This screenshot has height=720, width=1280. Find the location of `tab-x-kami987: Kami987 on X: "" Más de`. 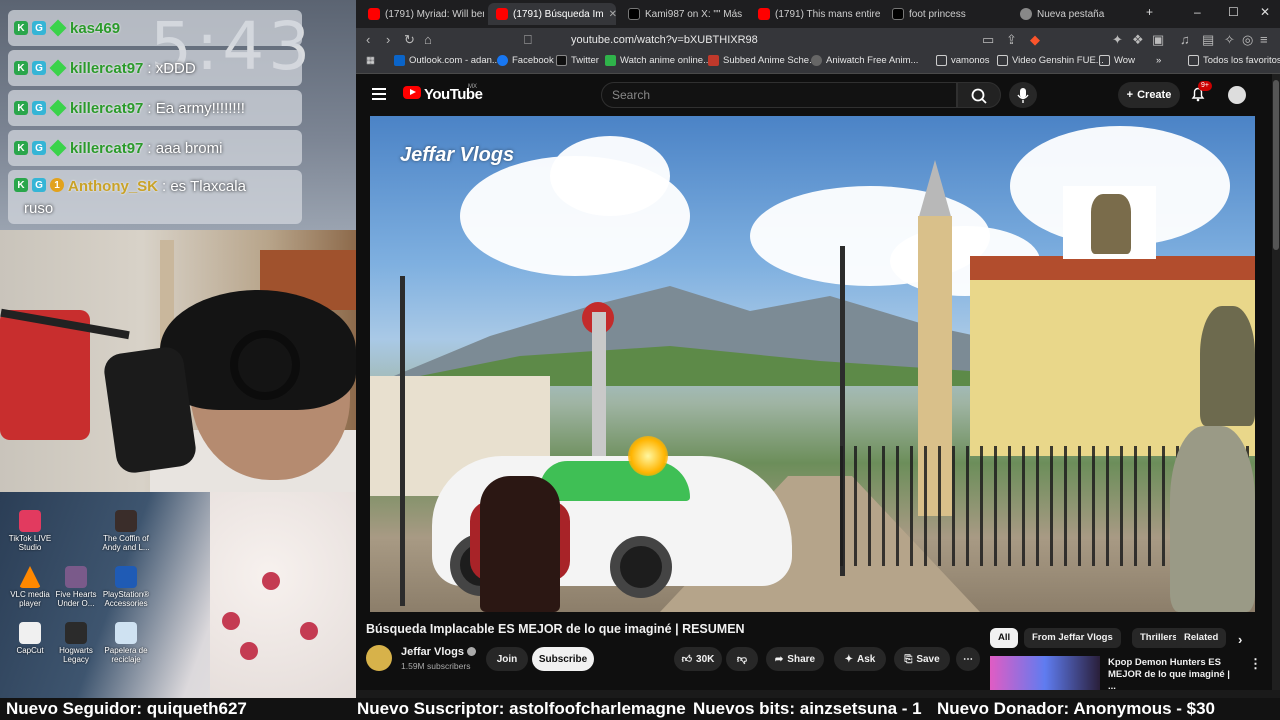

tab-x-kami987: Kami987 on X: "" Más de is located at coordinates (682, 14).